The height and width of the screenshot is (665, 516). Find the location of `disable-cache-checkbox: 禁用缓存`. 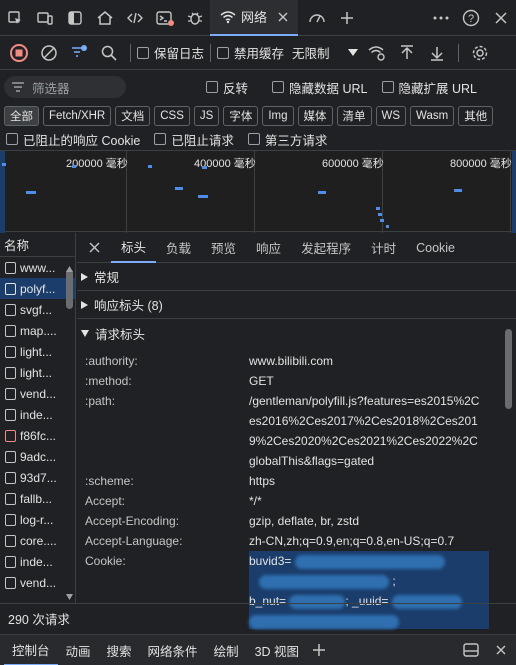

disable-cache-checkbox: 禁用缓存 is located at coordinates (250, 52).